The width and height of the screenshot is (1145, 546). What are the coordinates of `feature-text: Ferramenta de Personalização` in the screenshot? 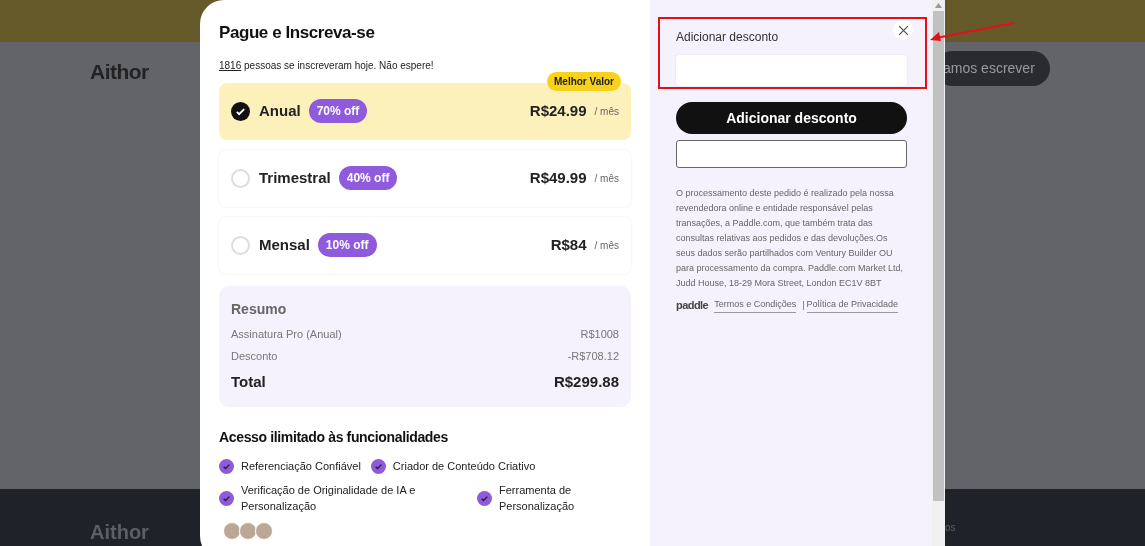 It's located at (537, 498).